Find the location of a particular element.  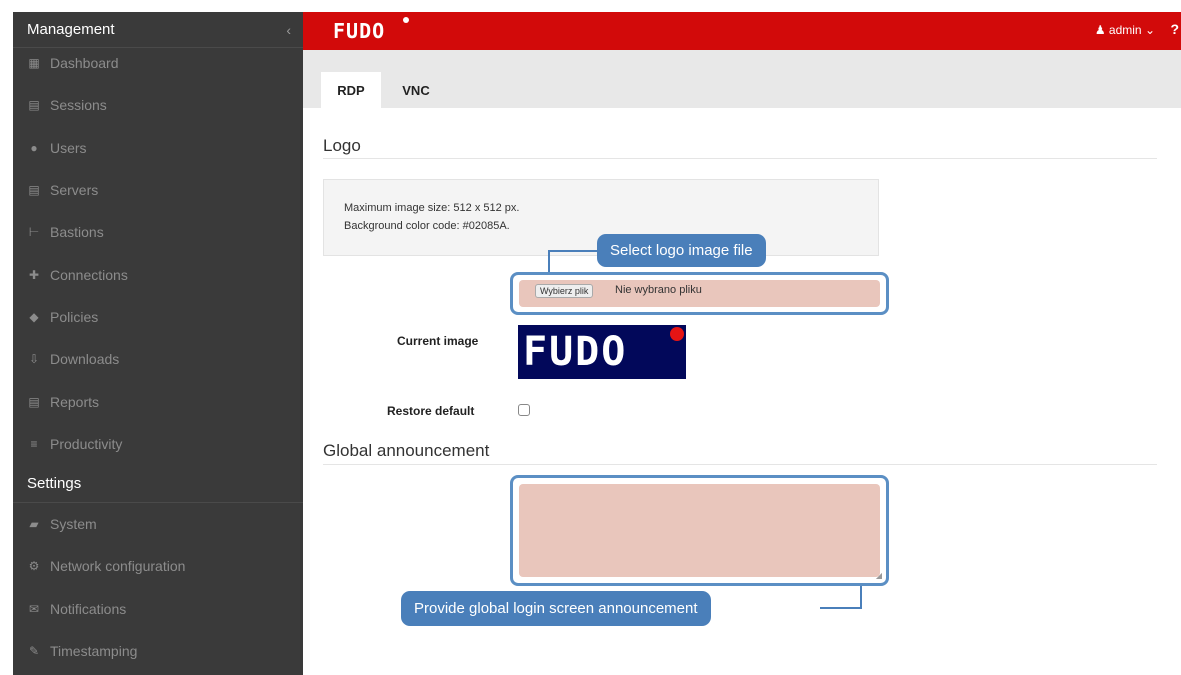

sidebar-item-sessions: ▤ Sessions is located at coordinates (158, 105).